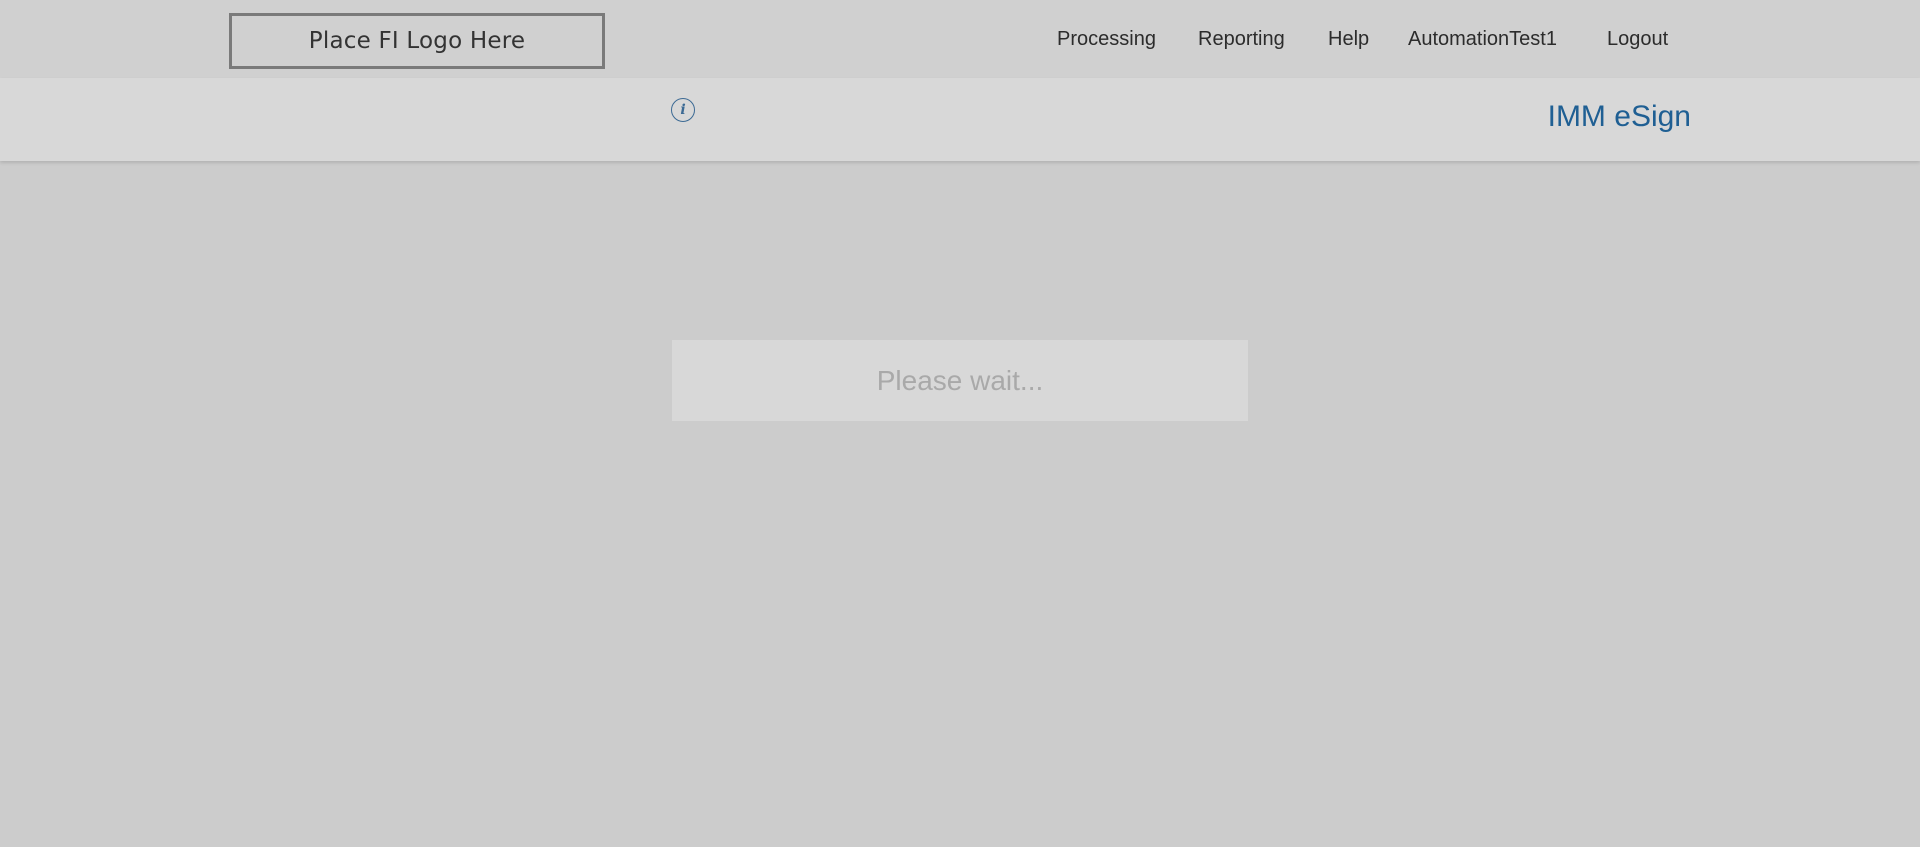 Image resolution: width=1920 pixels, height=847 pixels. Describe the element at coordinates (1637, 39) in the screenshot. I see `nav-logout: Logout` at that location.